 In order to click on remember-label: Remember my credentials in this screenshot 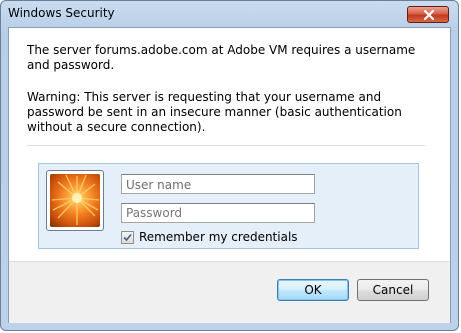, I will do `click(218, 237)`.